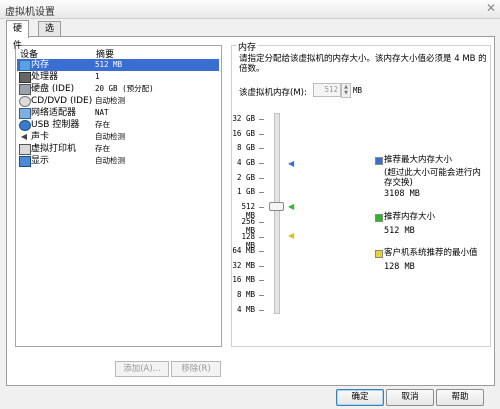 Image resolution: width=500 pixels, height=409 pixels. I want to click on scale-label: 1 GB, so click(245, 191).